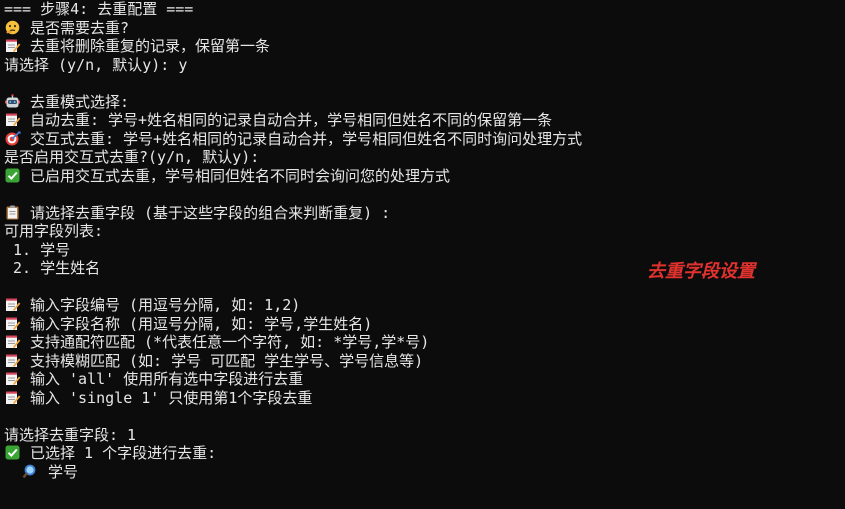 The width and height of the screenshot is (845, 509). What do you see at coordinates (167, 379) in the screenshot?
I see `hint-text: 输入 'all' 使用所有选中字段进行去重` at bounding box center [167, 379].